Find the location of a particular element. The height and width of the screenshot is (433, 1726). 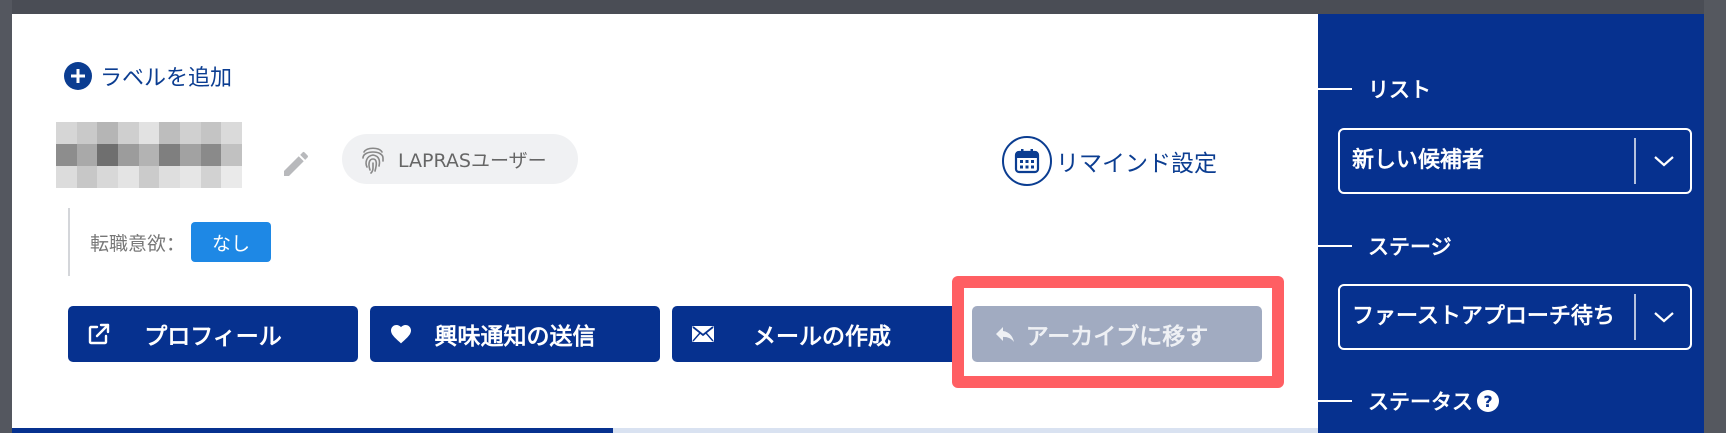

external-link-icon is located at coordinates (99, 334).